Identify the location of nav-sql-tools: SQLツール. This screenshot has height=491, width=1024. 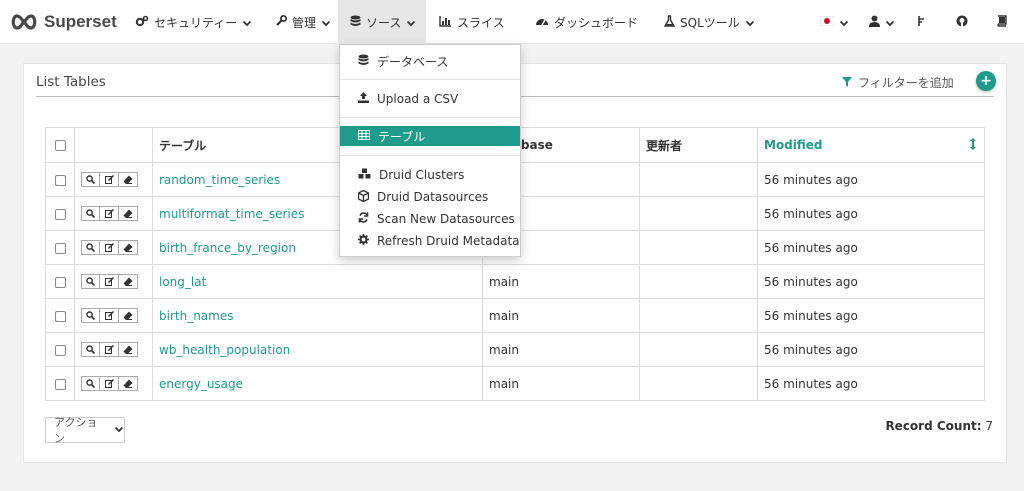
(709, 22).